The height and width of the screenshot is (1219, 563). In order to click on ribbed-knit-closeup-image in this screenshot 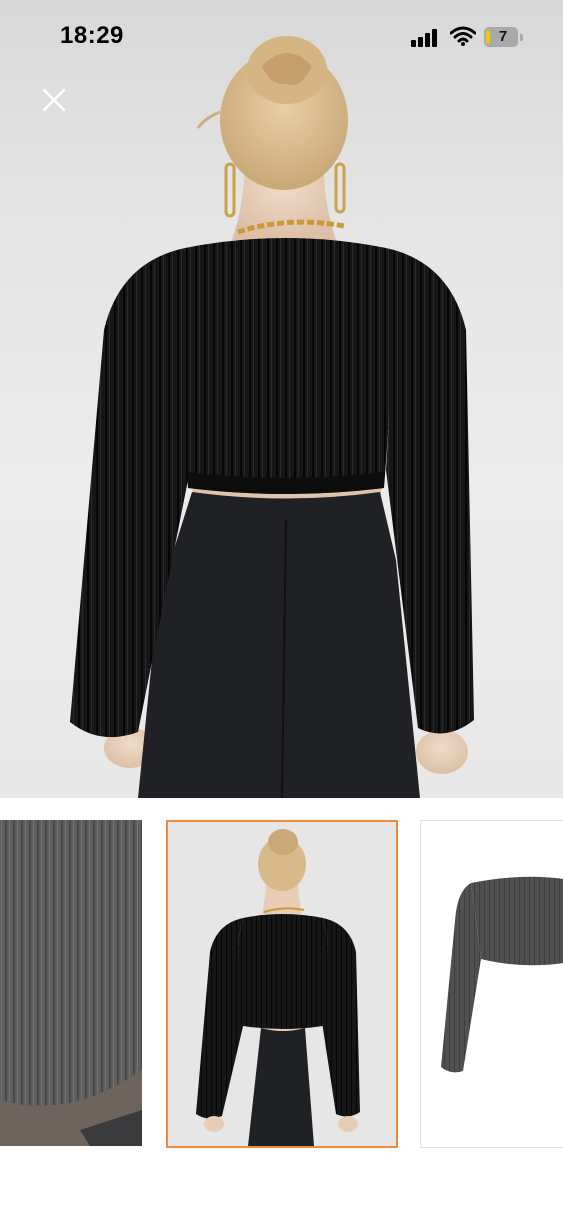, I will do `click(71, 983)`.